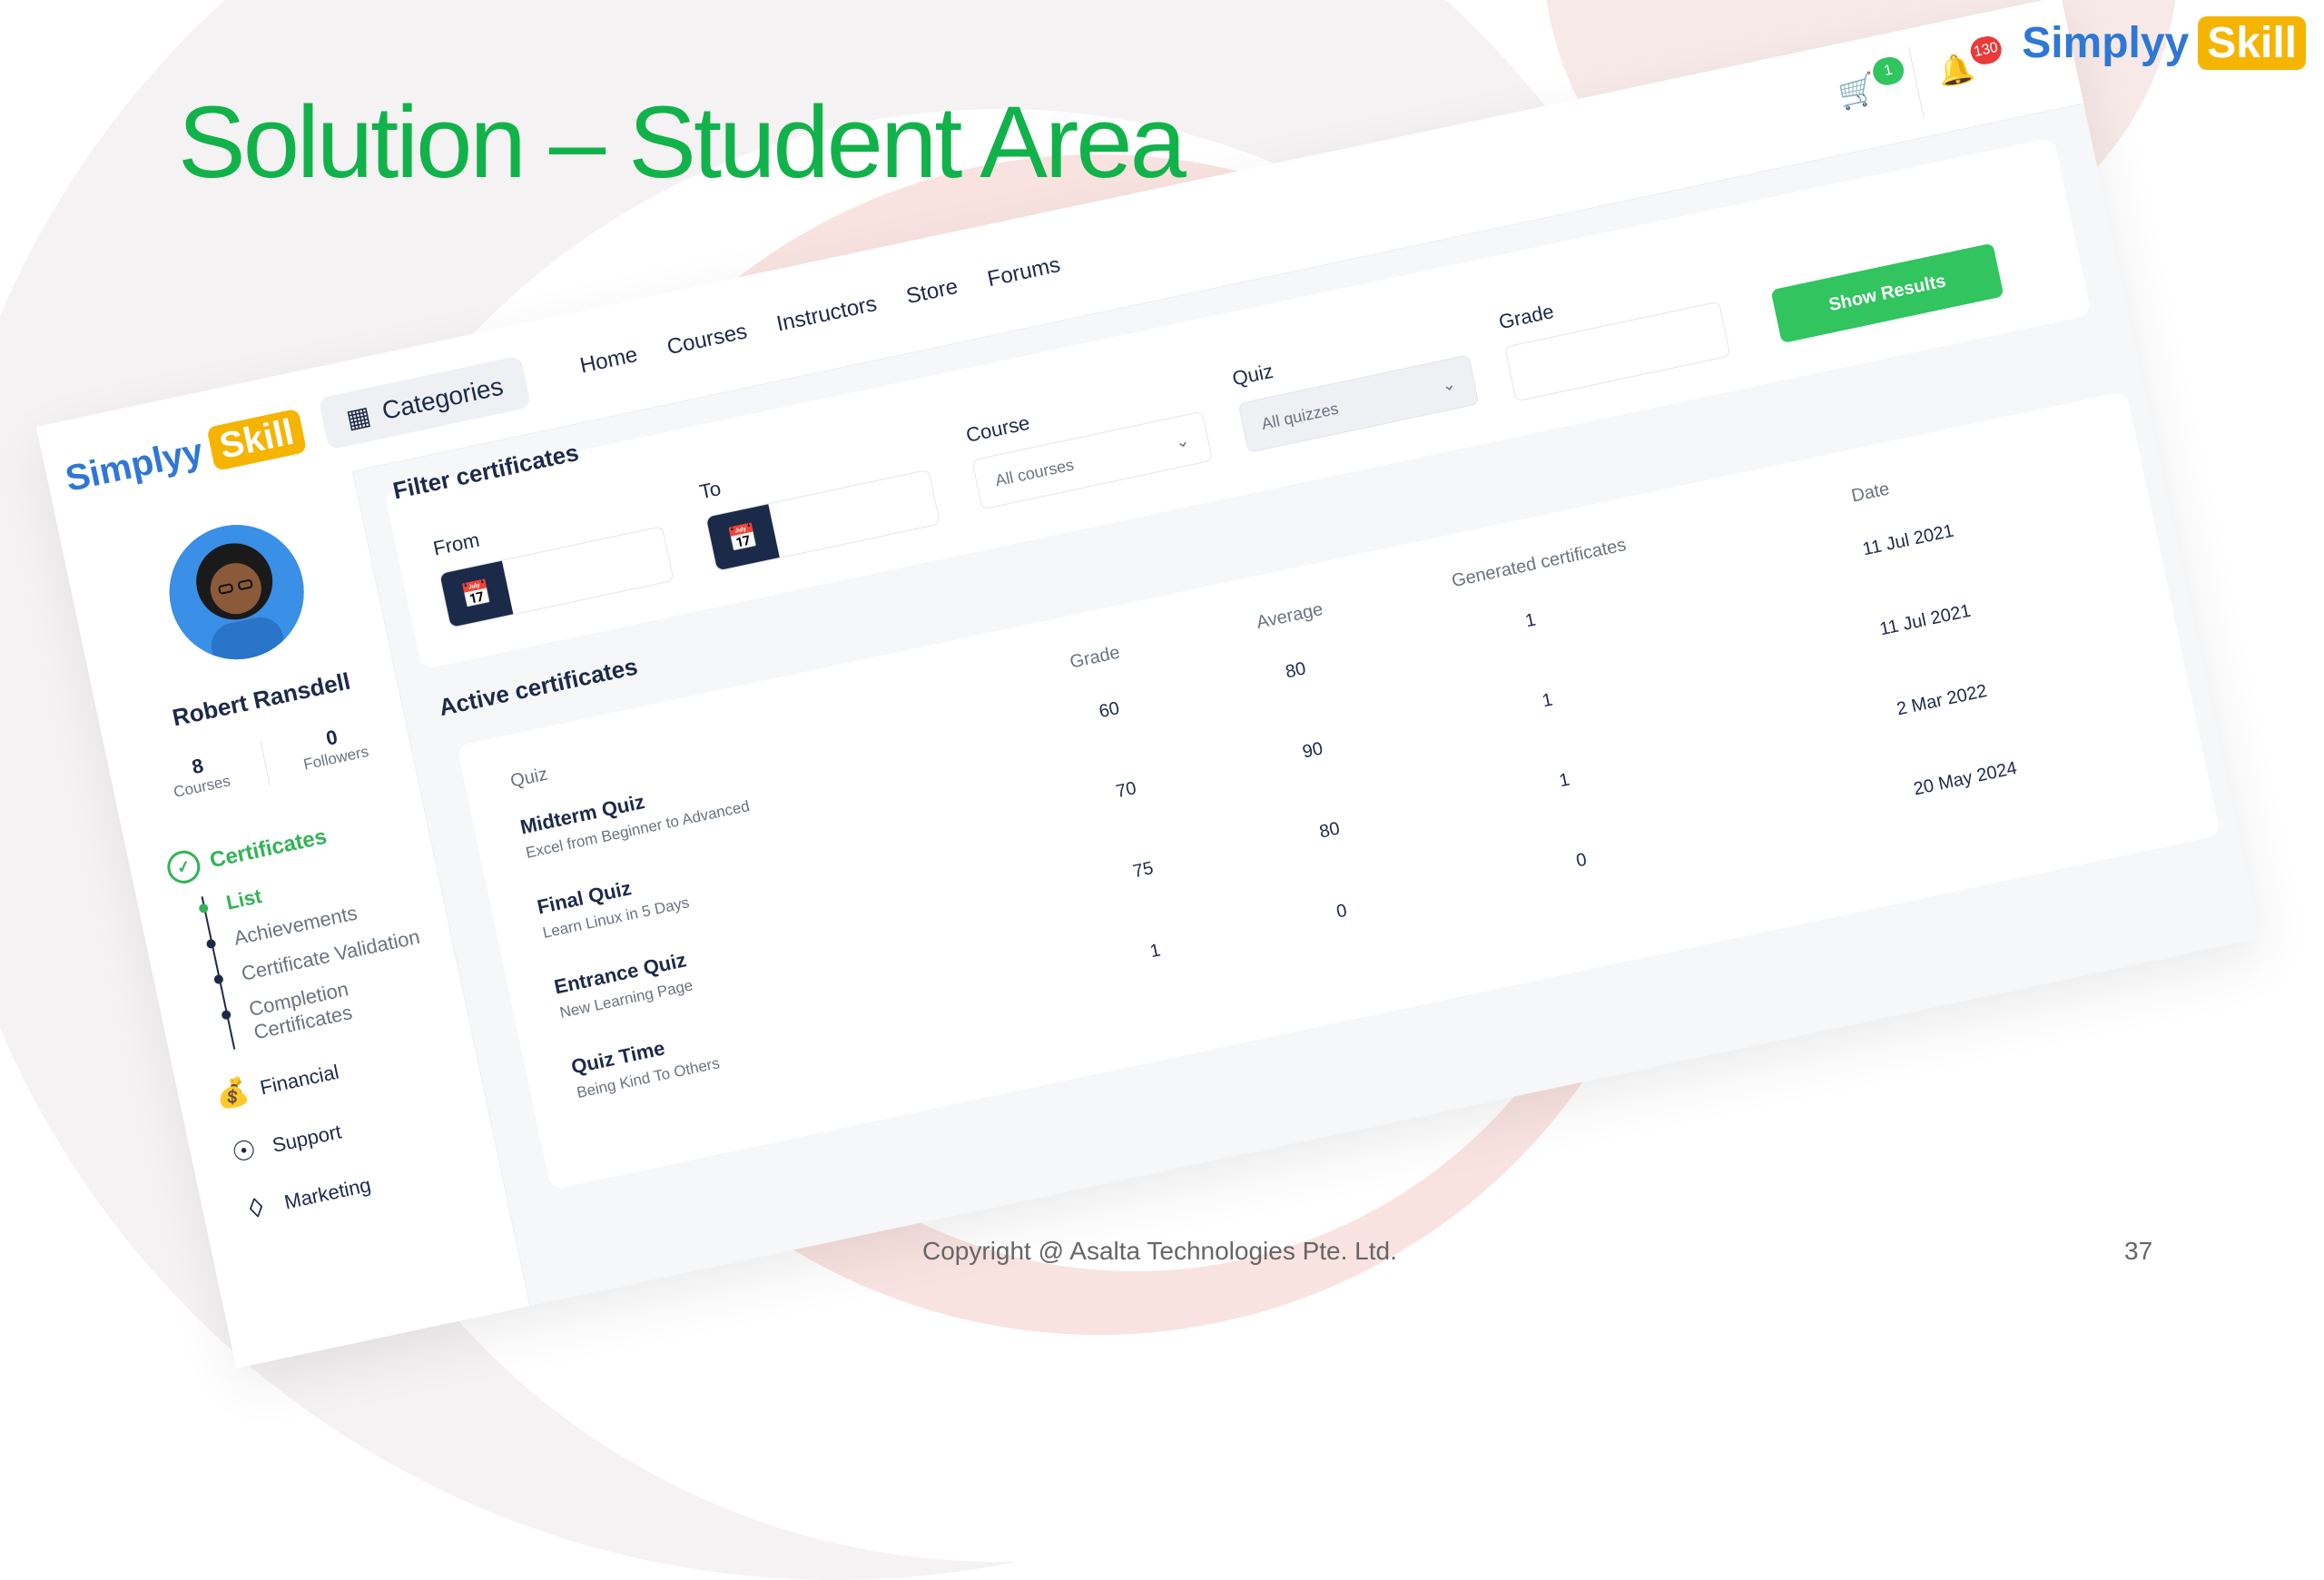  I want to click on badge-check-icon: ✓, so click(183, 867).